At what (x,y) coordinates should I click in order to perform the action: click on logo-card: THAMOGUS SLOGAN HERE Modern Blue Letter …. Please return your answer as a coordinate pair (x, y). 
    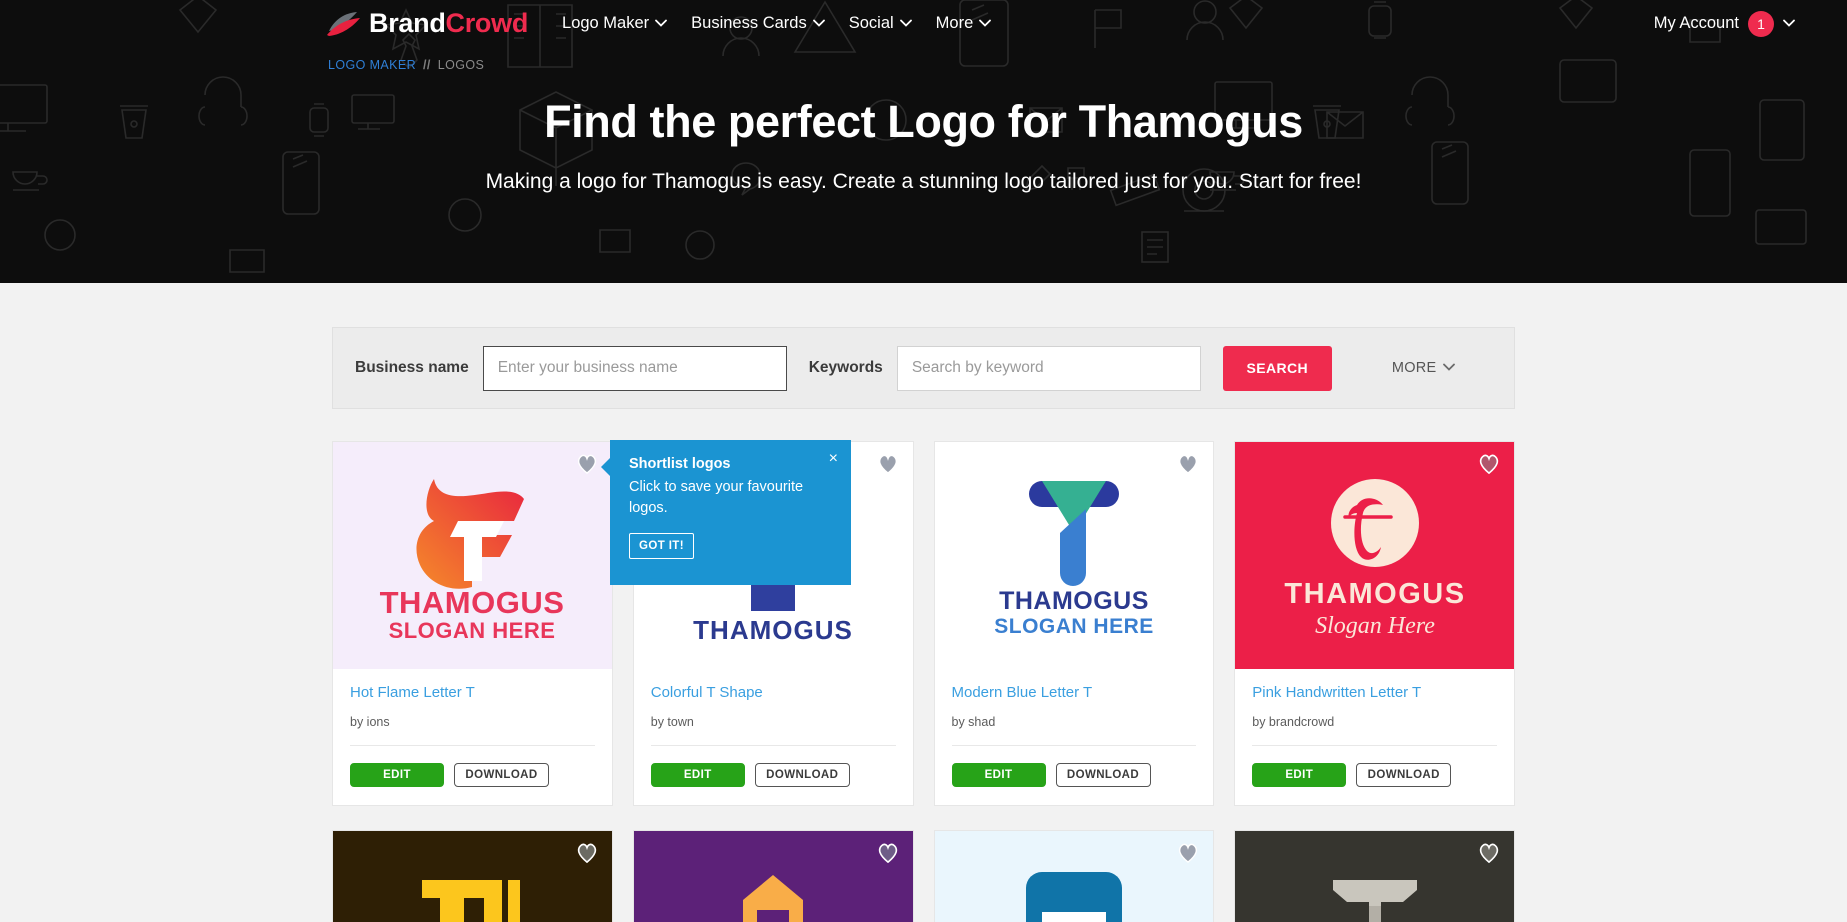
    Looking at the image, I should click on (1074, 623).